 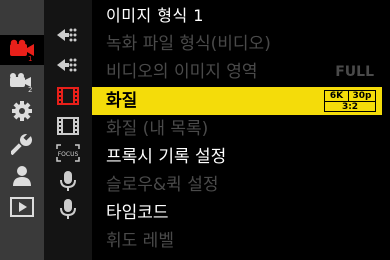 I want to click on badge-aspect: 3:2, so click(x=350, y=107).